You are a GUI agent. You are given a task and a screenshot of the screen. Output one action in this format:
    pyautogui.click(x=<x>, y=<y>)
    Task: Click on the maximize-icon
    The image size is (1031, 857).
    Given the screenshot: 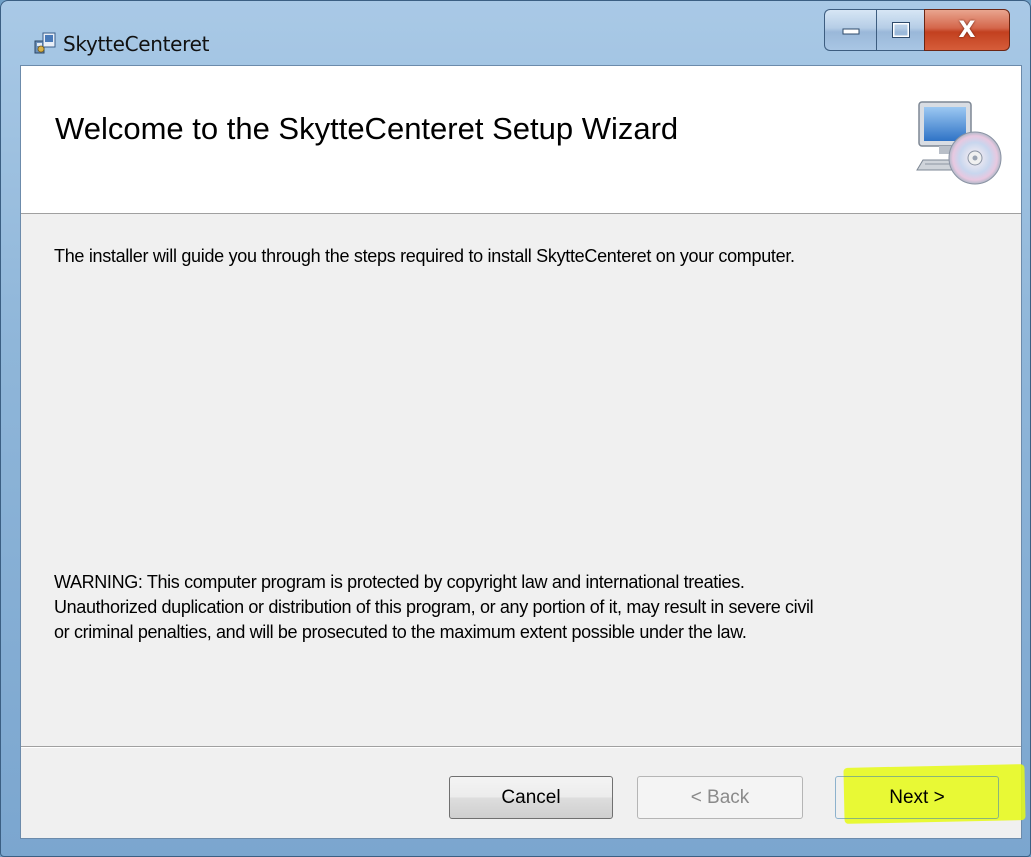 What is the action you would take?
    pyautogui.click(x=900, y=30)
    